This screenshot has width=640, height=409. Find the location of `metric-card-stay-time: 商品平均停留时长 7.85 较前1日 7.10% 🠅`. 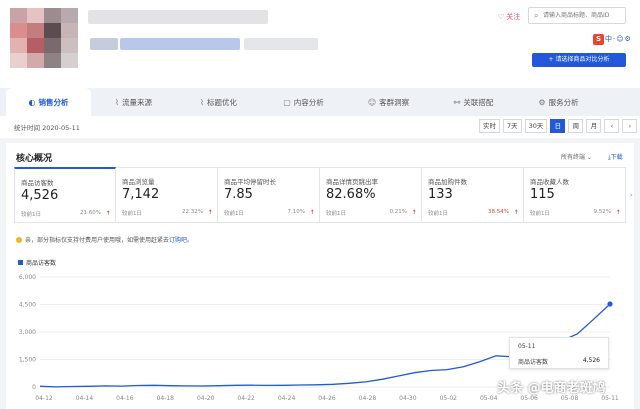

metric-card-stay-time: 商品平均停留时长 7.85 较前1日 7.10% 🠅 is located at coordinates (269, 195).